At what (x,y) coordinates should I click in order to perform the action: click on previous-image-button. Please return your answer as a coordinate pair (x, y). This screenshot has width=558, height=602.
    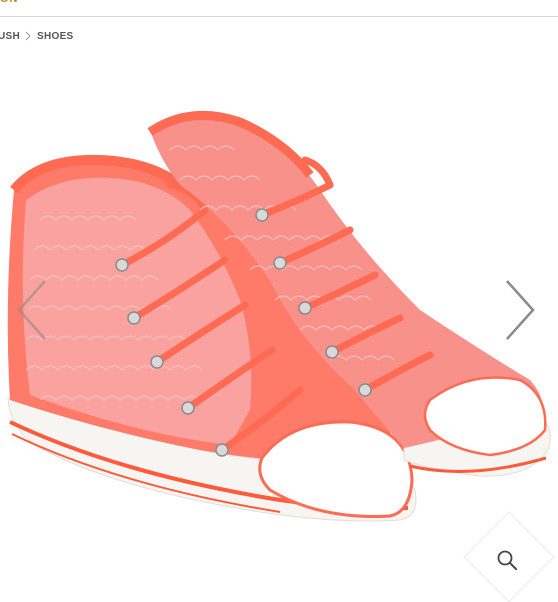
    Looking at the image, I should click on (32, 310).